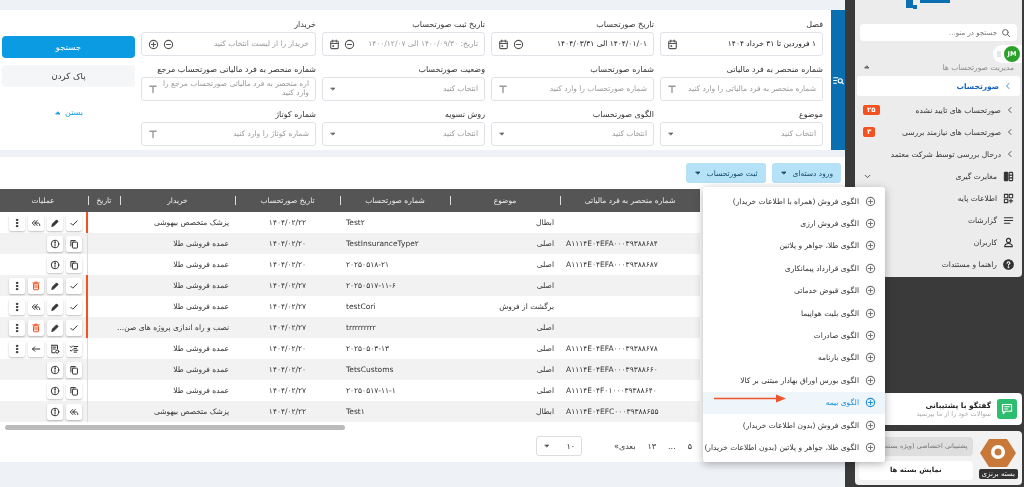 The image size is (1024, 487). What do you see at coordinates (624, 25) in the screenshot?
I see `field-label: تاریخ صورتحساب` at bounding box center [624, 25].